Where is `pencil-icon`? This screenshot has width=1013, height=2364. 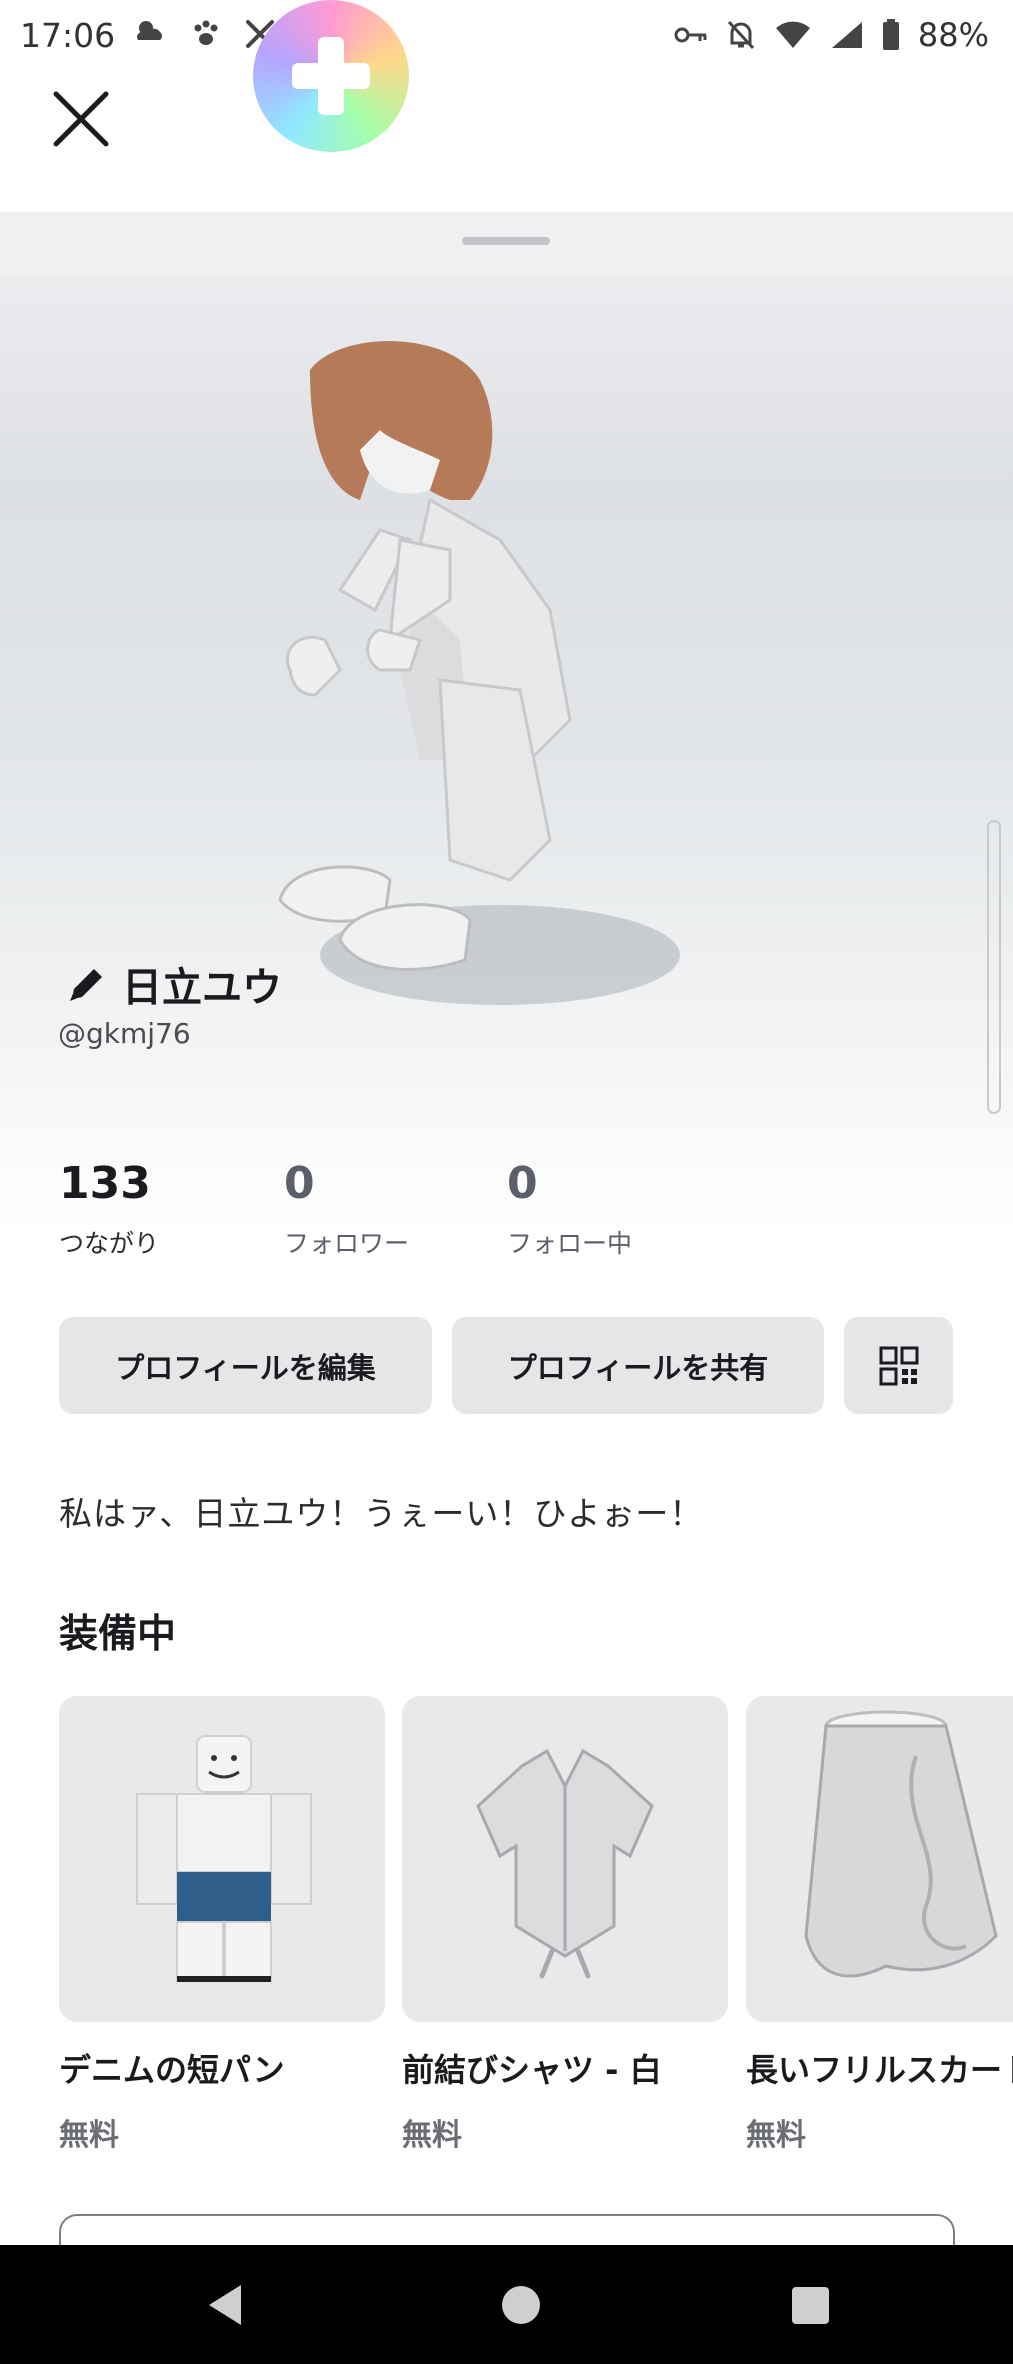 pencil-icon is located at coordinates (87, 984).